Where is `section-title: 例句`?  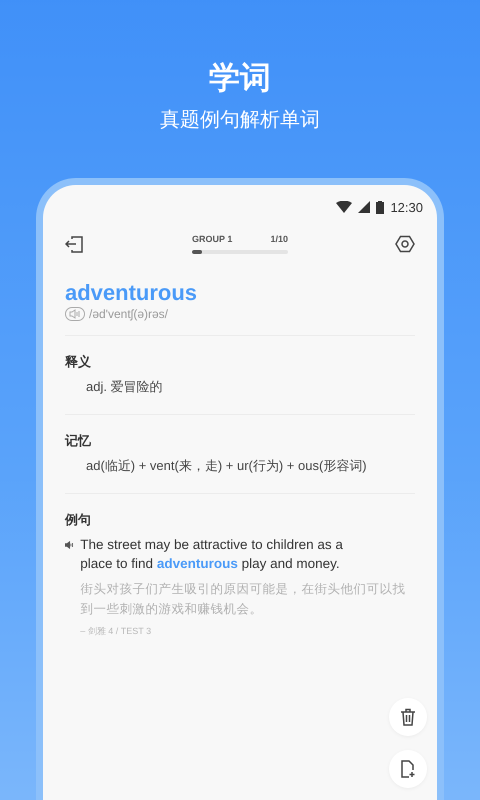 section-title: 例句 is located at coordinates (78, 520).